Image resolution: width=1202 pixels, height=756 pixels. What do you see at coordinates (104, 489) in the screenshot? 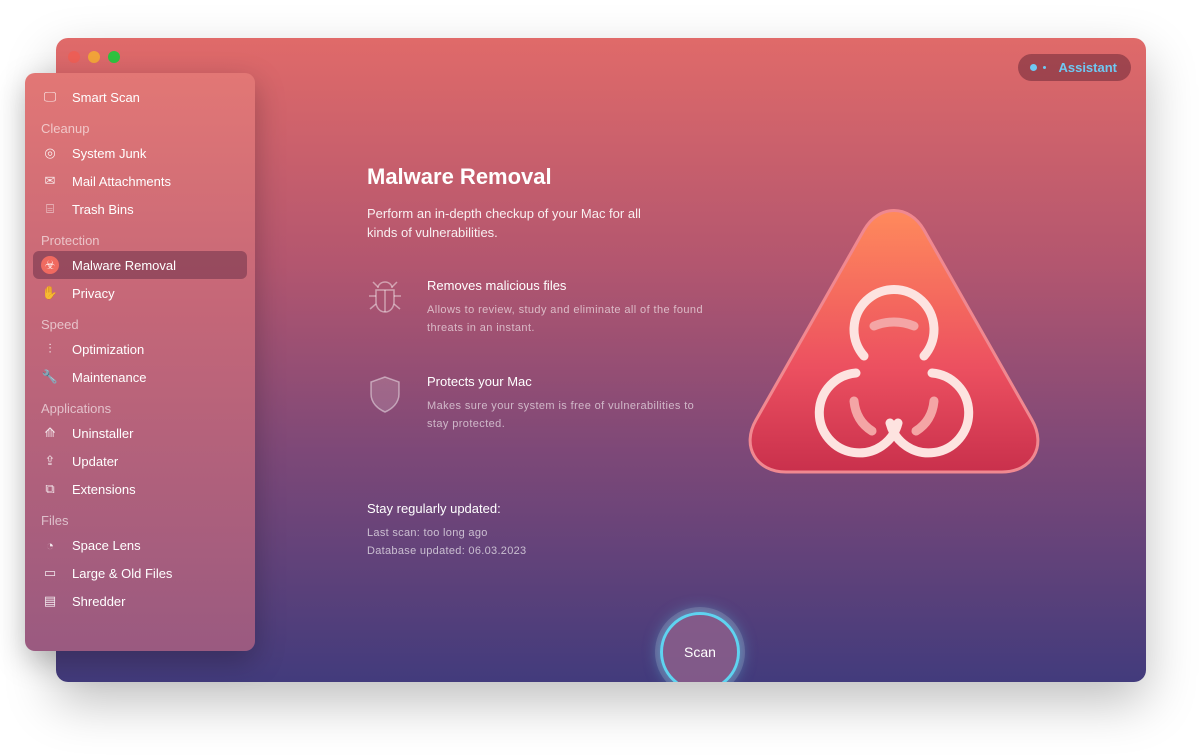
I see `sidebar-item-label: Extensions` at bounding box center [104, 489].